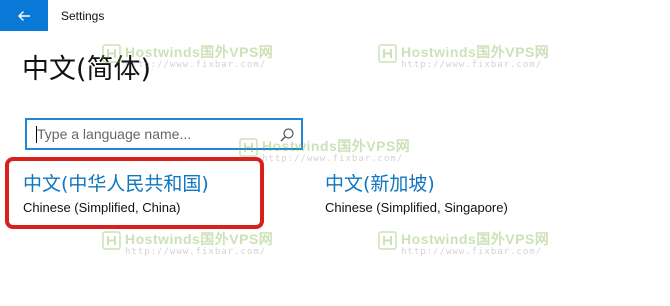 The height and width of the screenshot is (306, 670). Describe the element at coordinates (287, 135) in the screenshot. I see `search-icon` at that location.